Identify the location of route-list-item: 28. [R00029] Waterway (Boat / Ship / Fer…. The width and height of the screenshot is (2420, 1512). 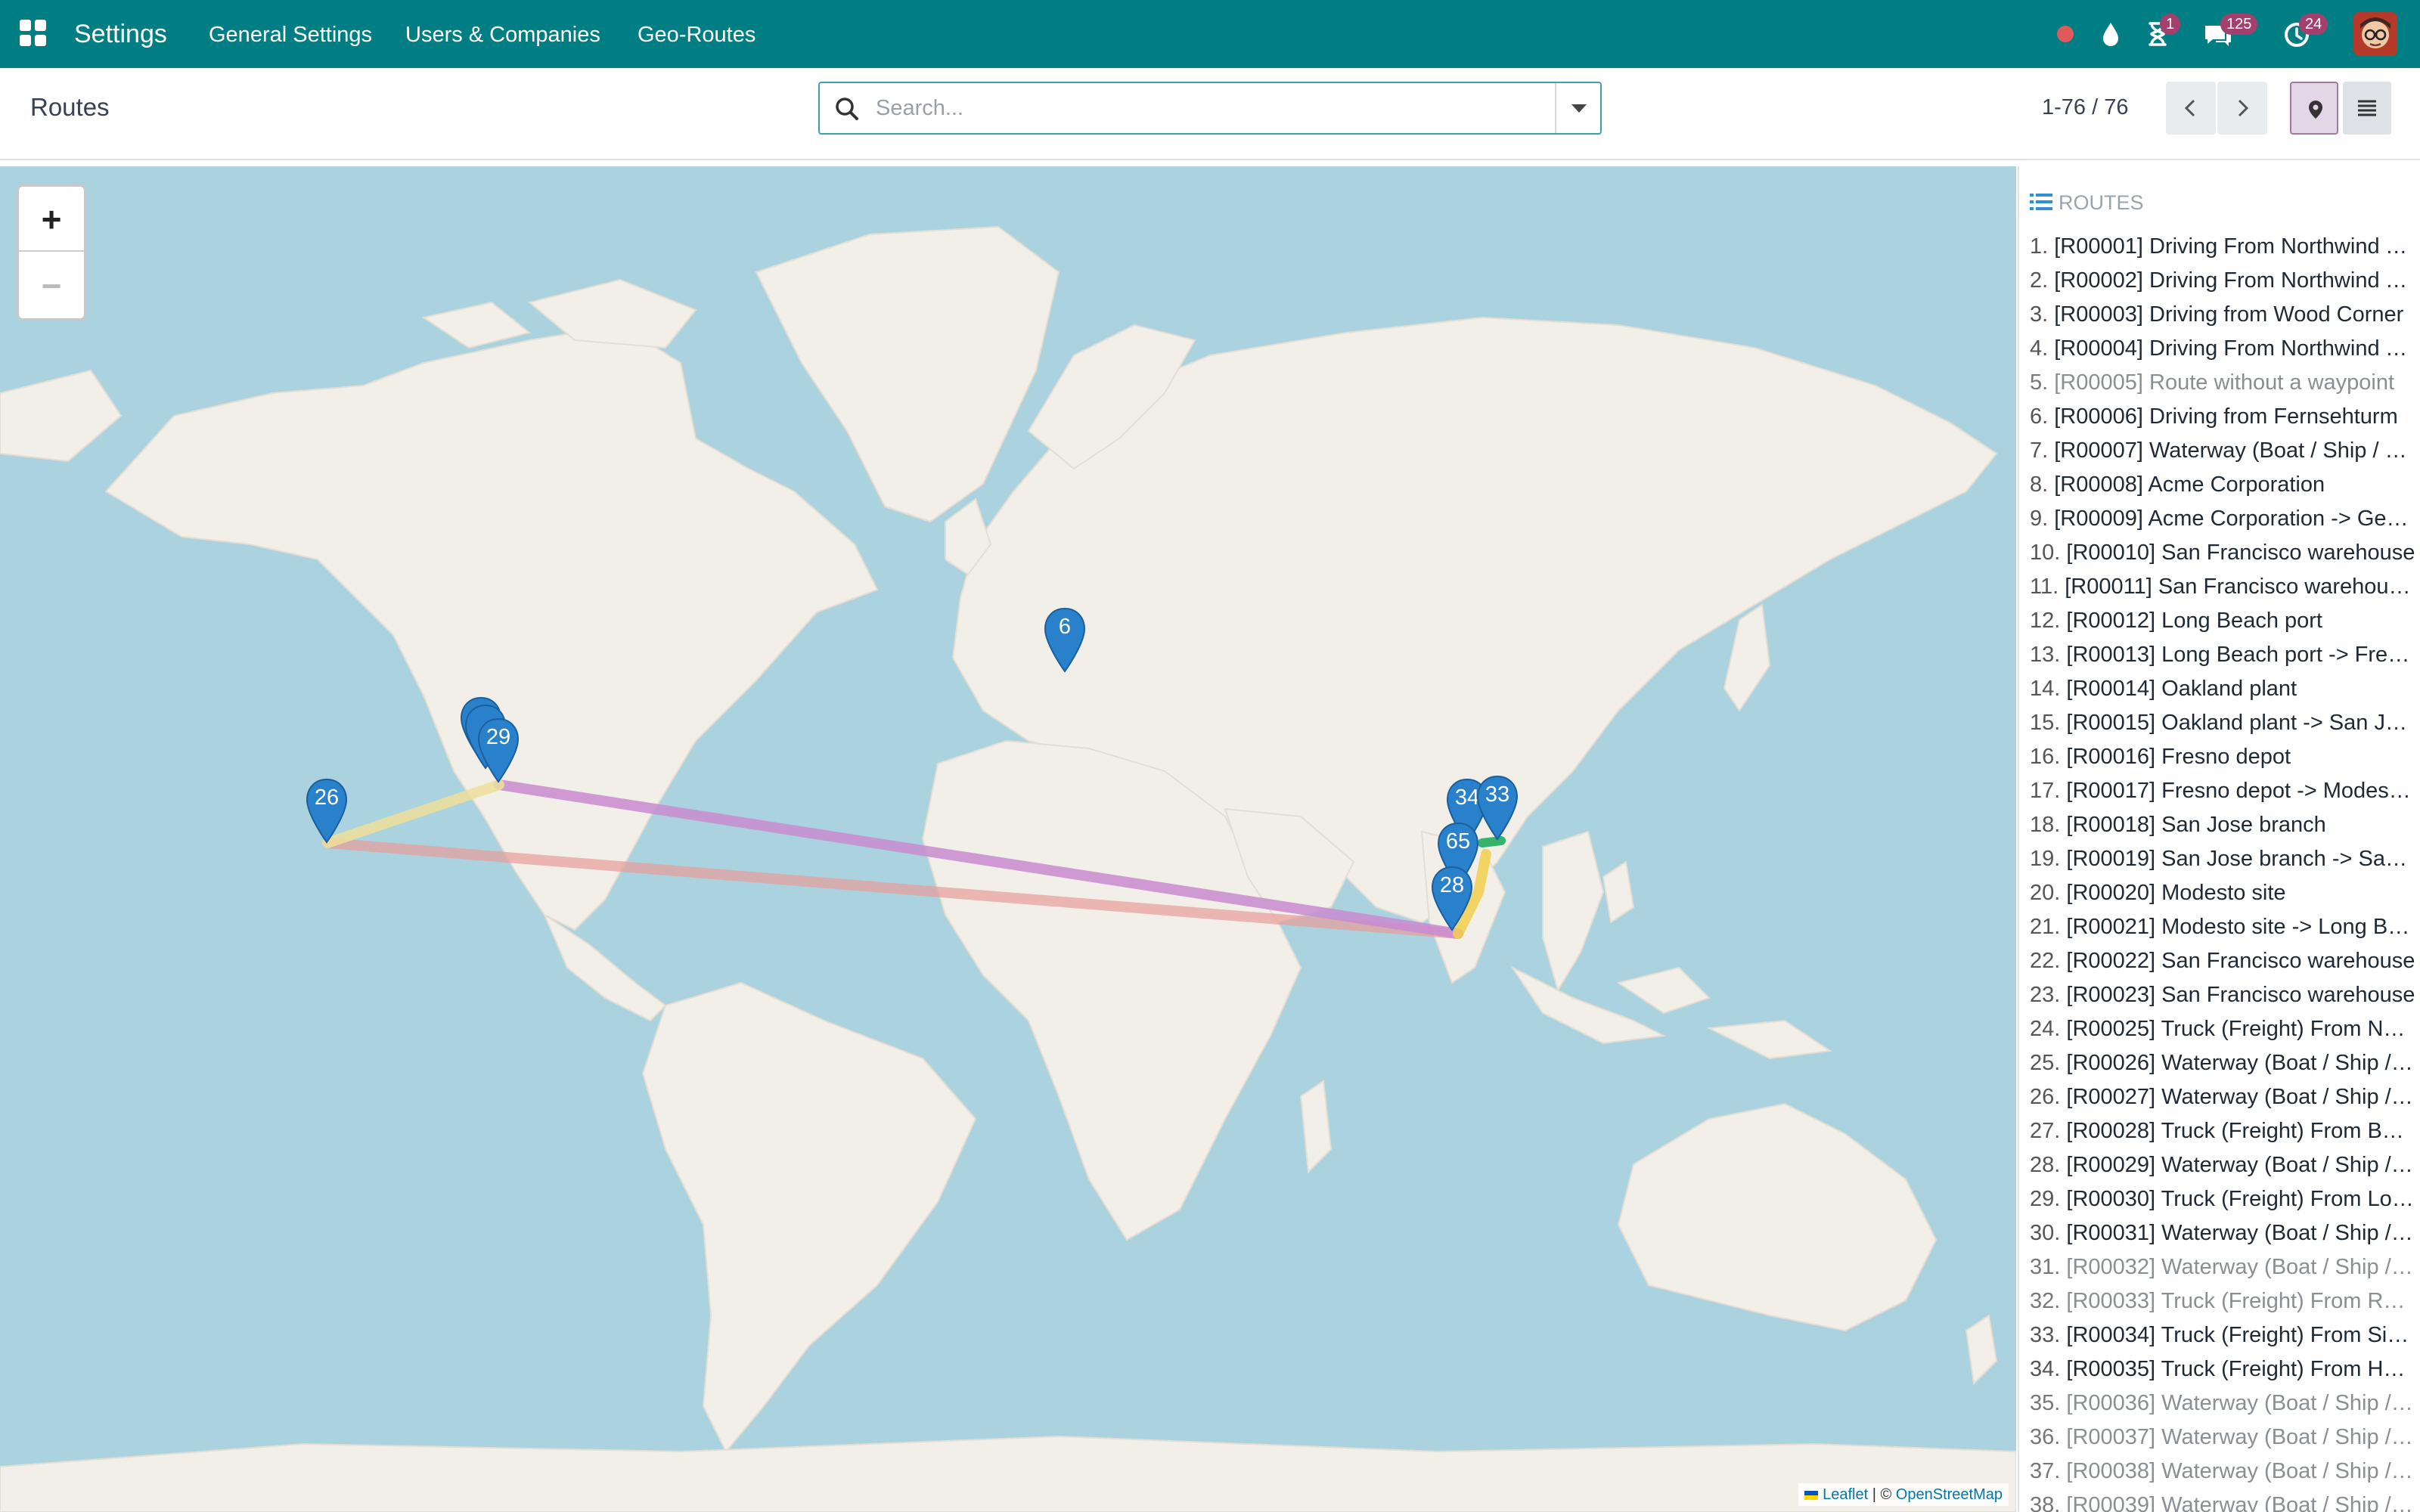
(2222, 1165).